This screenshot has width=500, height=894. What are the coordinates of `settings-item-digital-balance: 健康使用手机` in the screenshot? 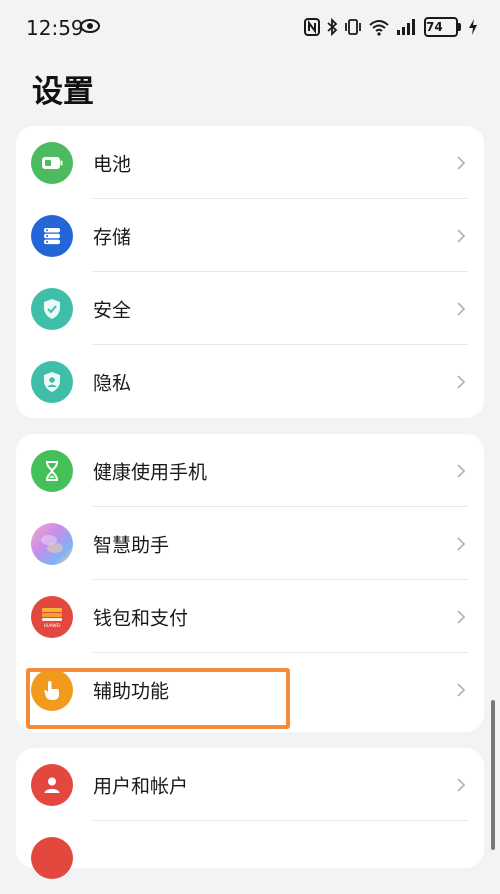 It's located at (250, 470).